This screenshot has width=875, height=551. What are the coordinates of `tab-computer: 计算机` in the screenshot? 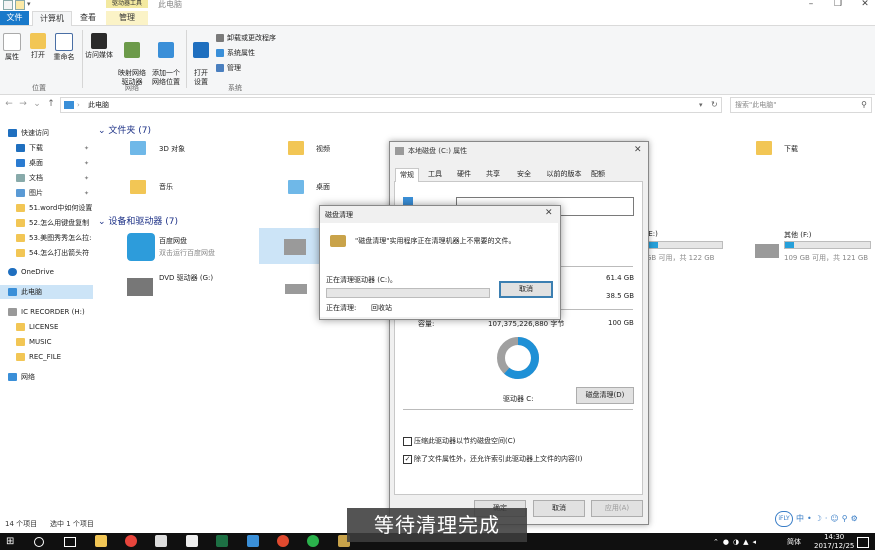 It's located at (52, 18).